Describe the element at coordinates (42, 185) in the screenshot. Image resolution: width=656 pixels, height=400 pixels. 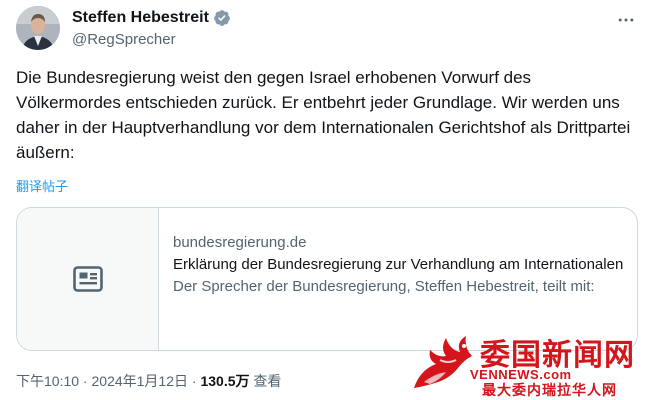
I see `translate-post-link: 翻译帖子` at that location.